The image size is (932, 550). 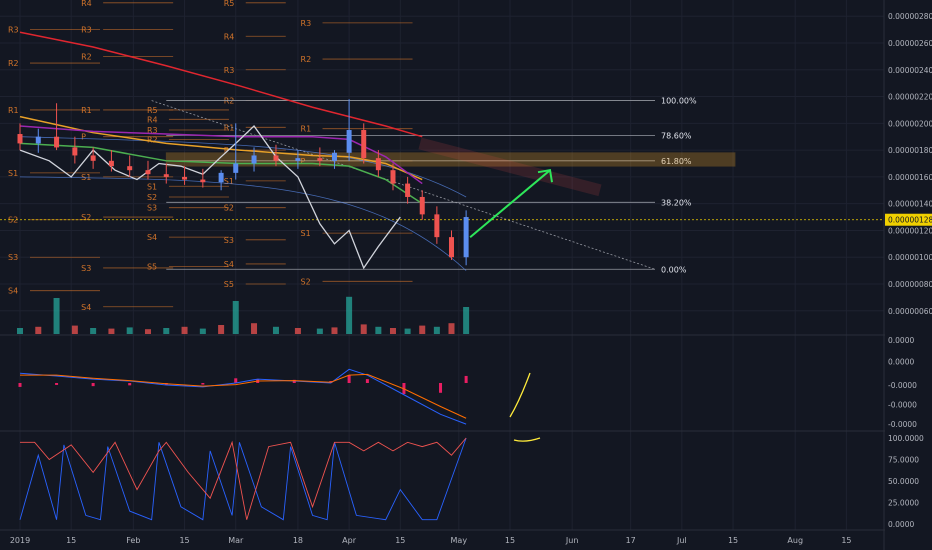 I want to click on time-tick-label: 17, so click(x=631, y=540).